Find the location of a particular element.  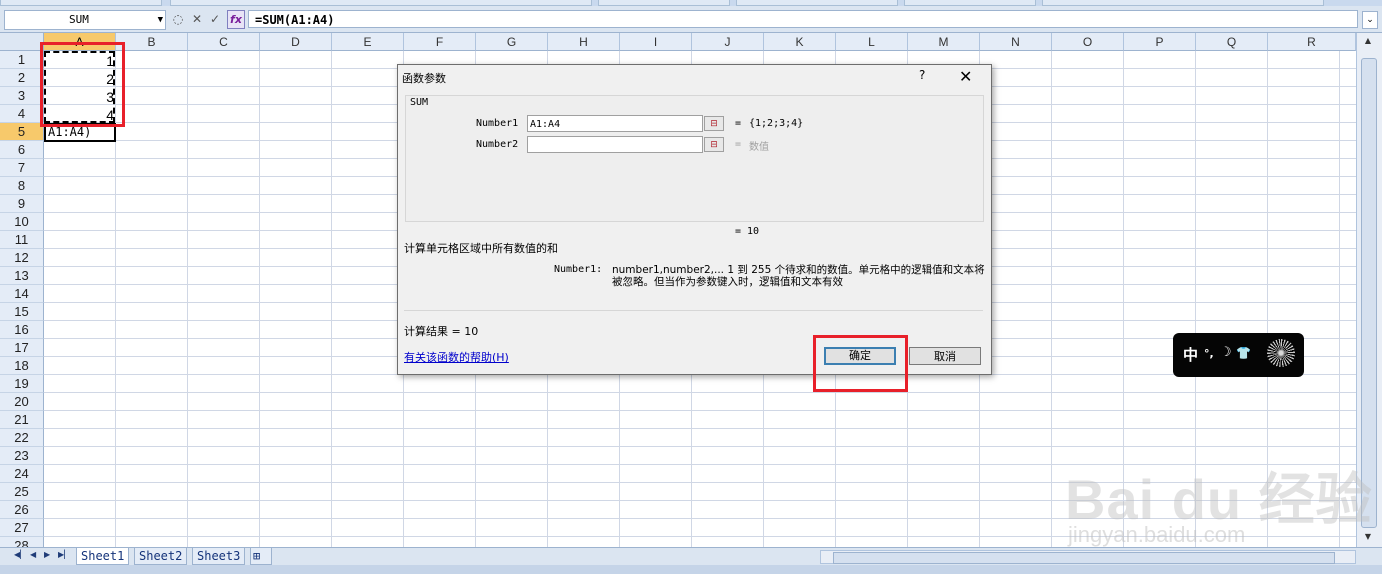

divider is located at coordinates (693, 310).